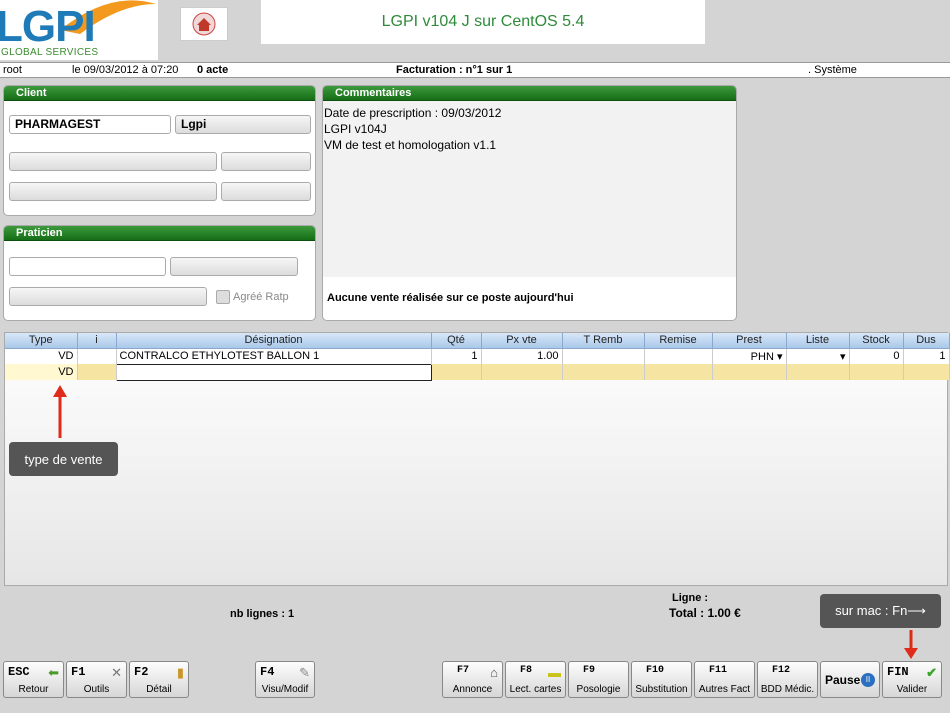 The height and width of the screenshot is (713, 950). Describe the element at coordinates (522, 372) in the screenshot. I see `cell-px-vte` at that location.